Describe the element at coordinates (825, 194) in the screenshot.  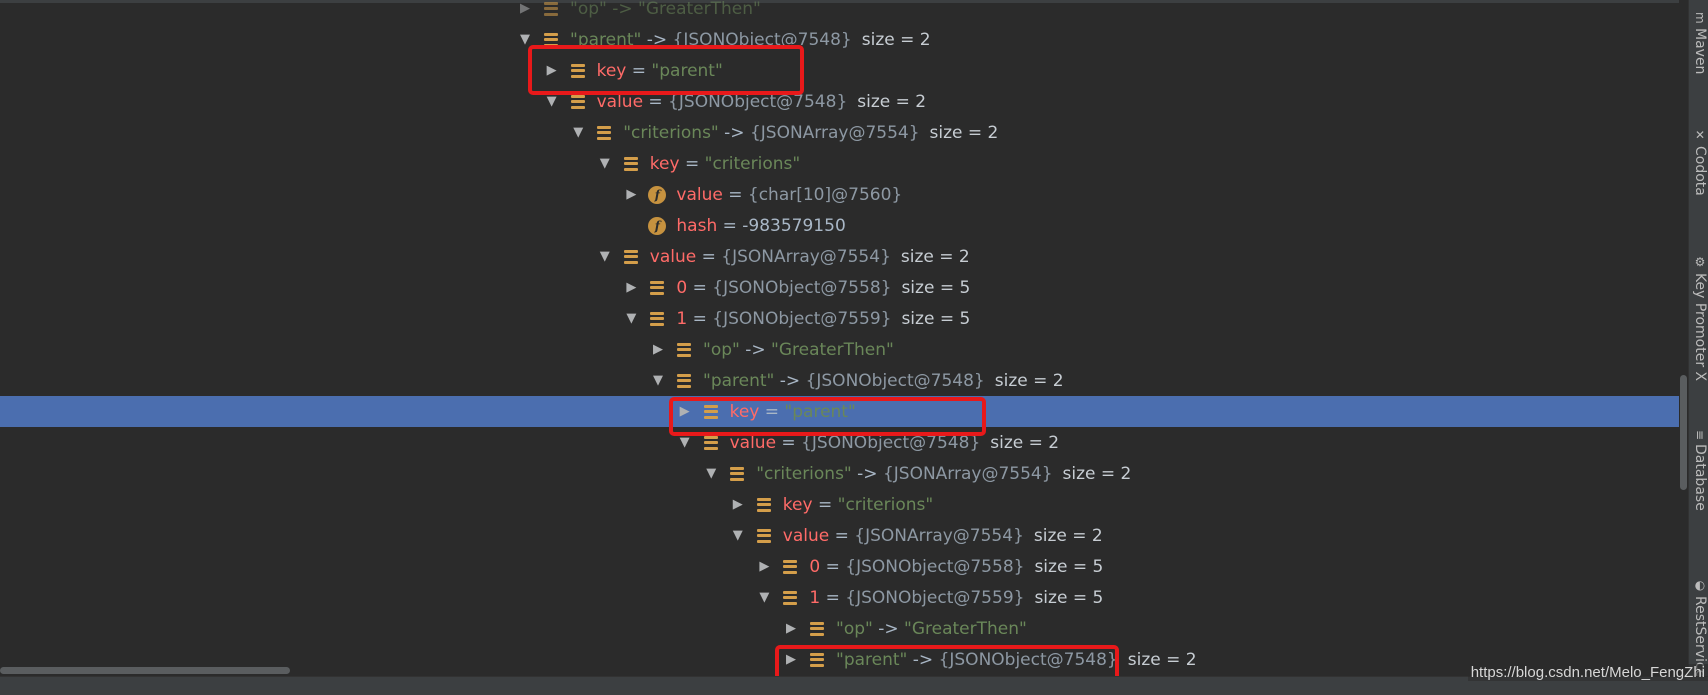
I see `row-value: {char[10]@7560}` at that location.